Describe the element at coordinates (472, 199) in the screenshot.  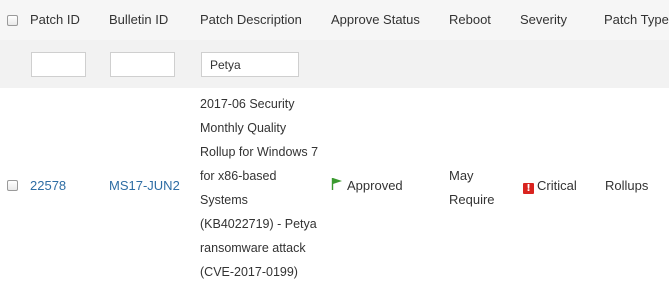
I see `reboot-line: Require` at that location.